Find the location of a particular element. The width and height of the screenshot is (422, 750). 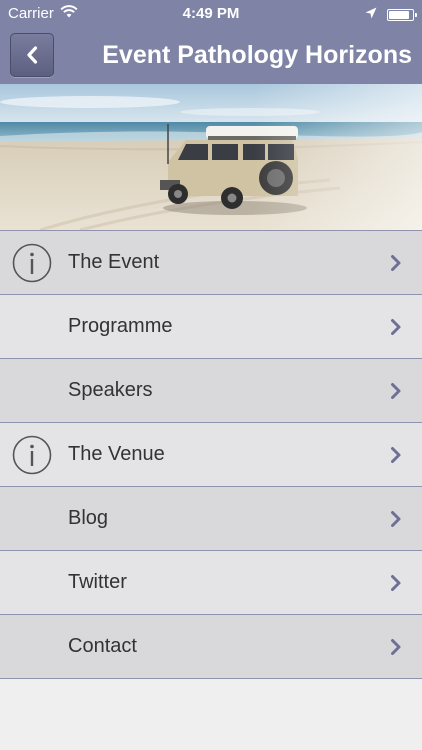

back-button is located at coordinates (32, 55).